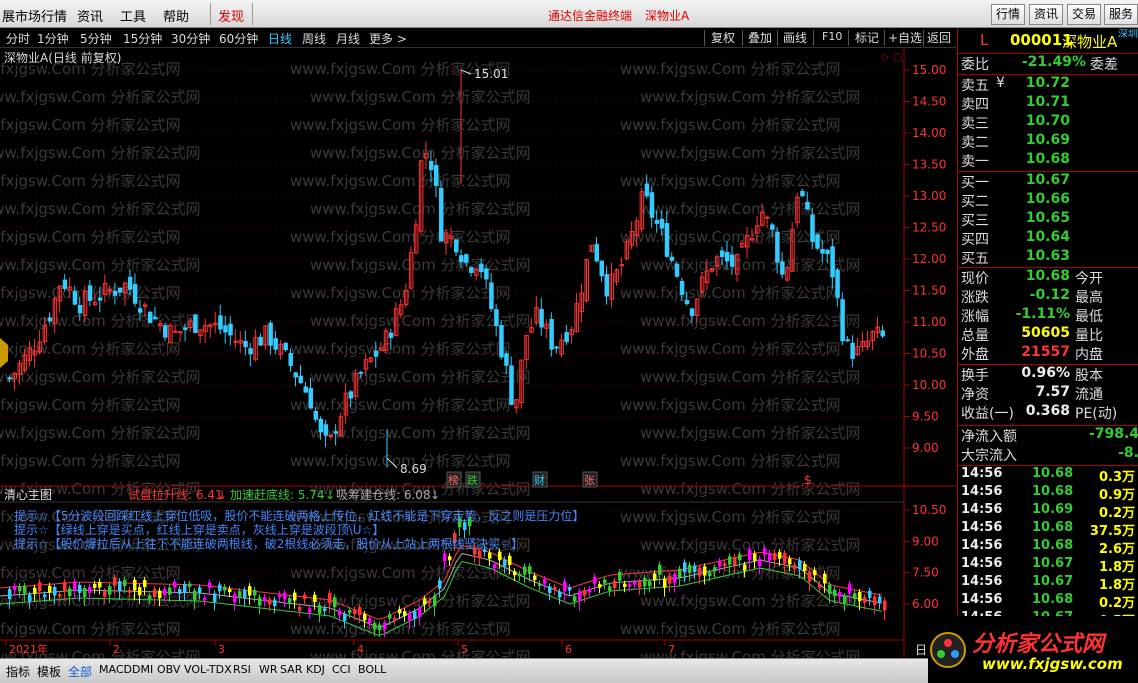 The image size is (1138, 683). Describe the element at coordinates (80, 671) in the screenshot. I see `tab-all: 全部` at that location.